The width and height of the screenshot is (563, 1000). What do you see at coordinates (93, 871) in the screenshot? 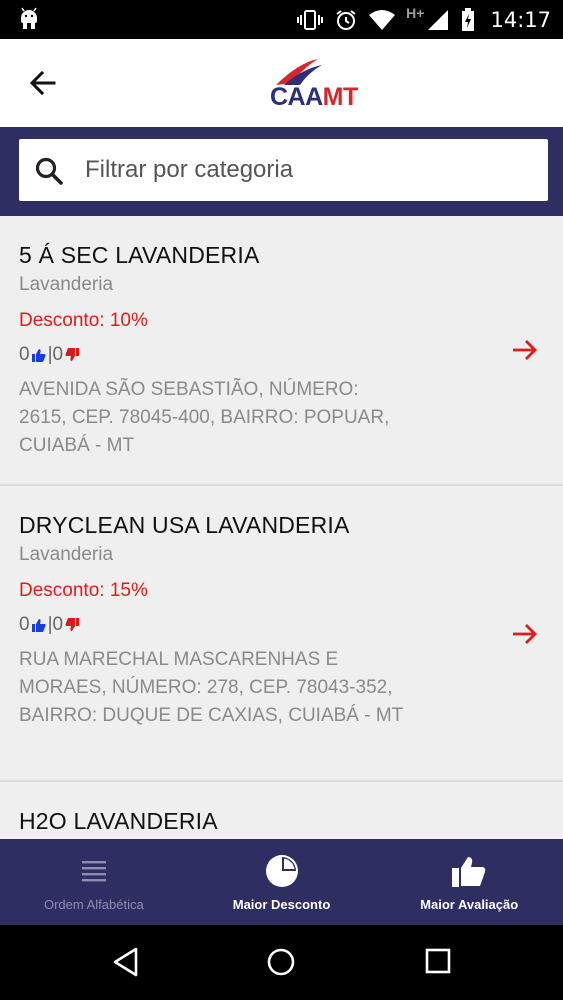
I see `list-icon` at bounding box center [93, 871].